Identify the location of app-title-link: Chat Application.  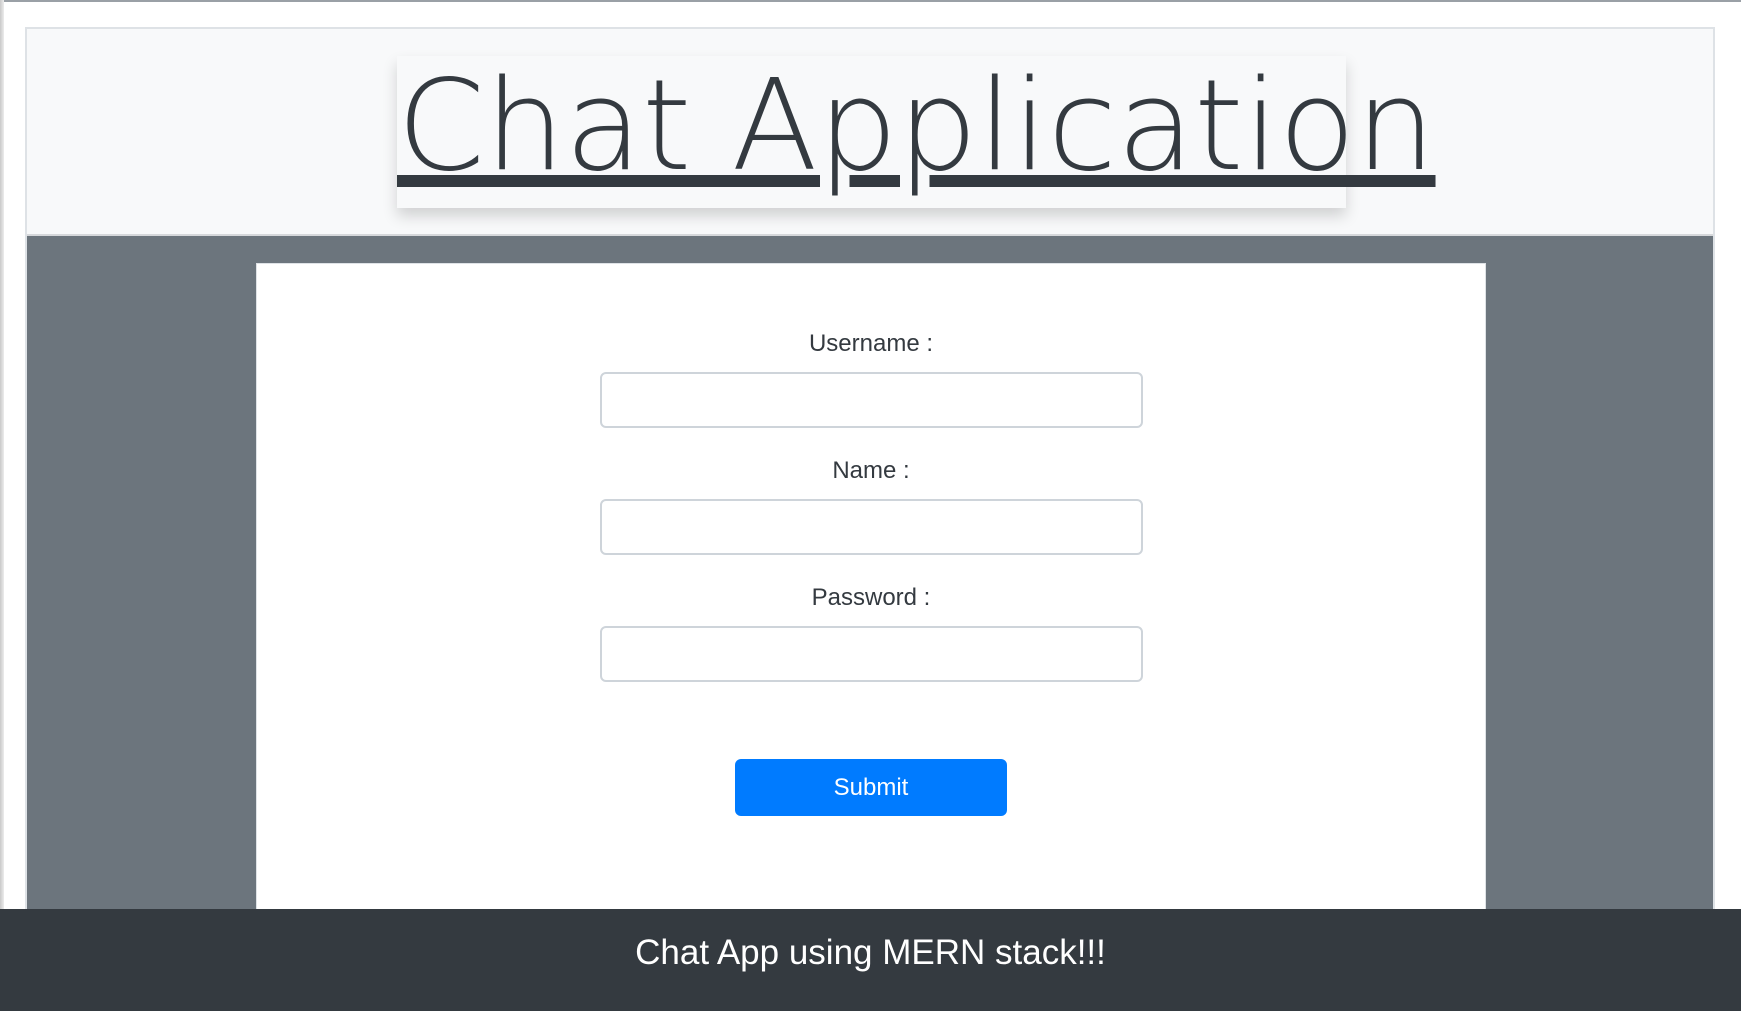
(916, 126).